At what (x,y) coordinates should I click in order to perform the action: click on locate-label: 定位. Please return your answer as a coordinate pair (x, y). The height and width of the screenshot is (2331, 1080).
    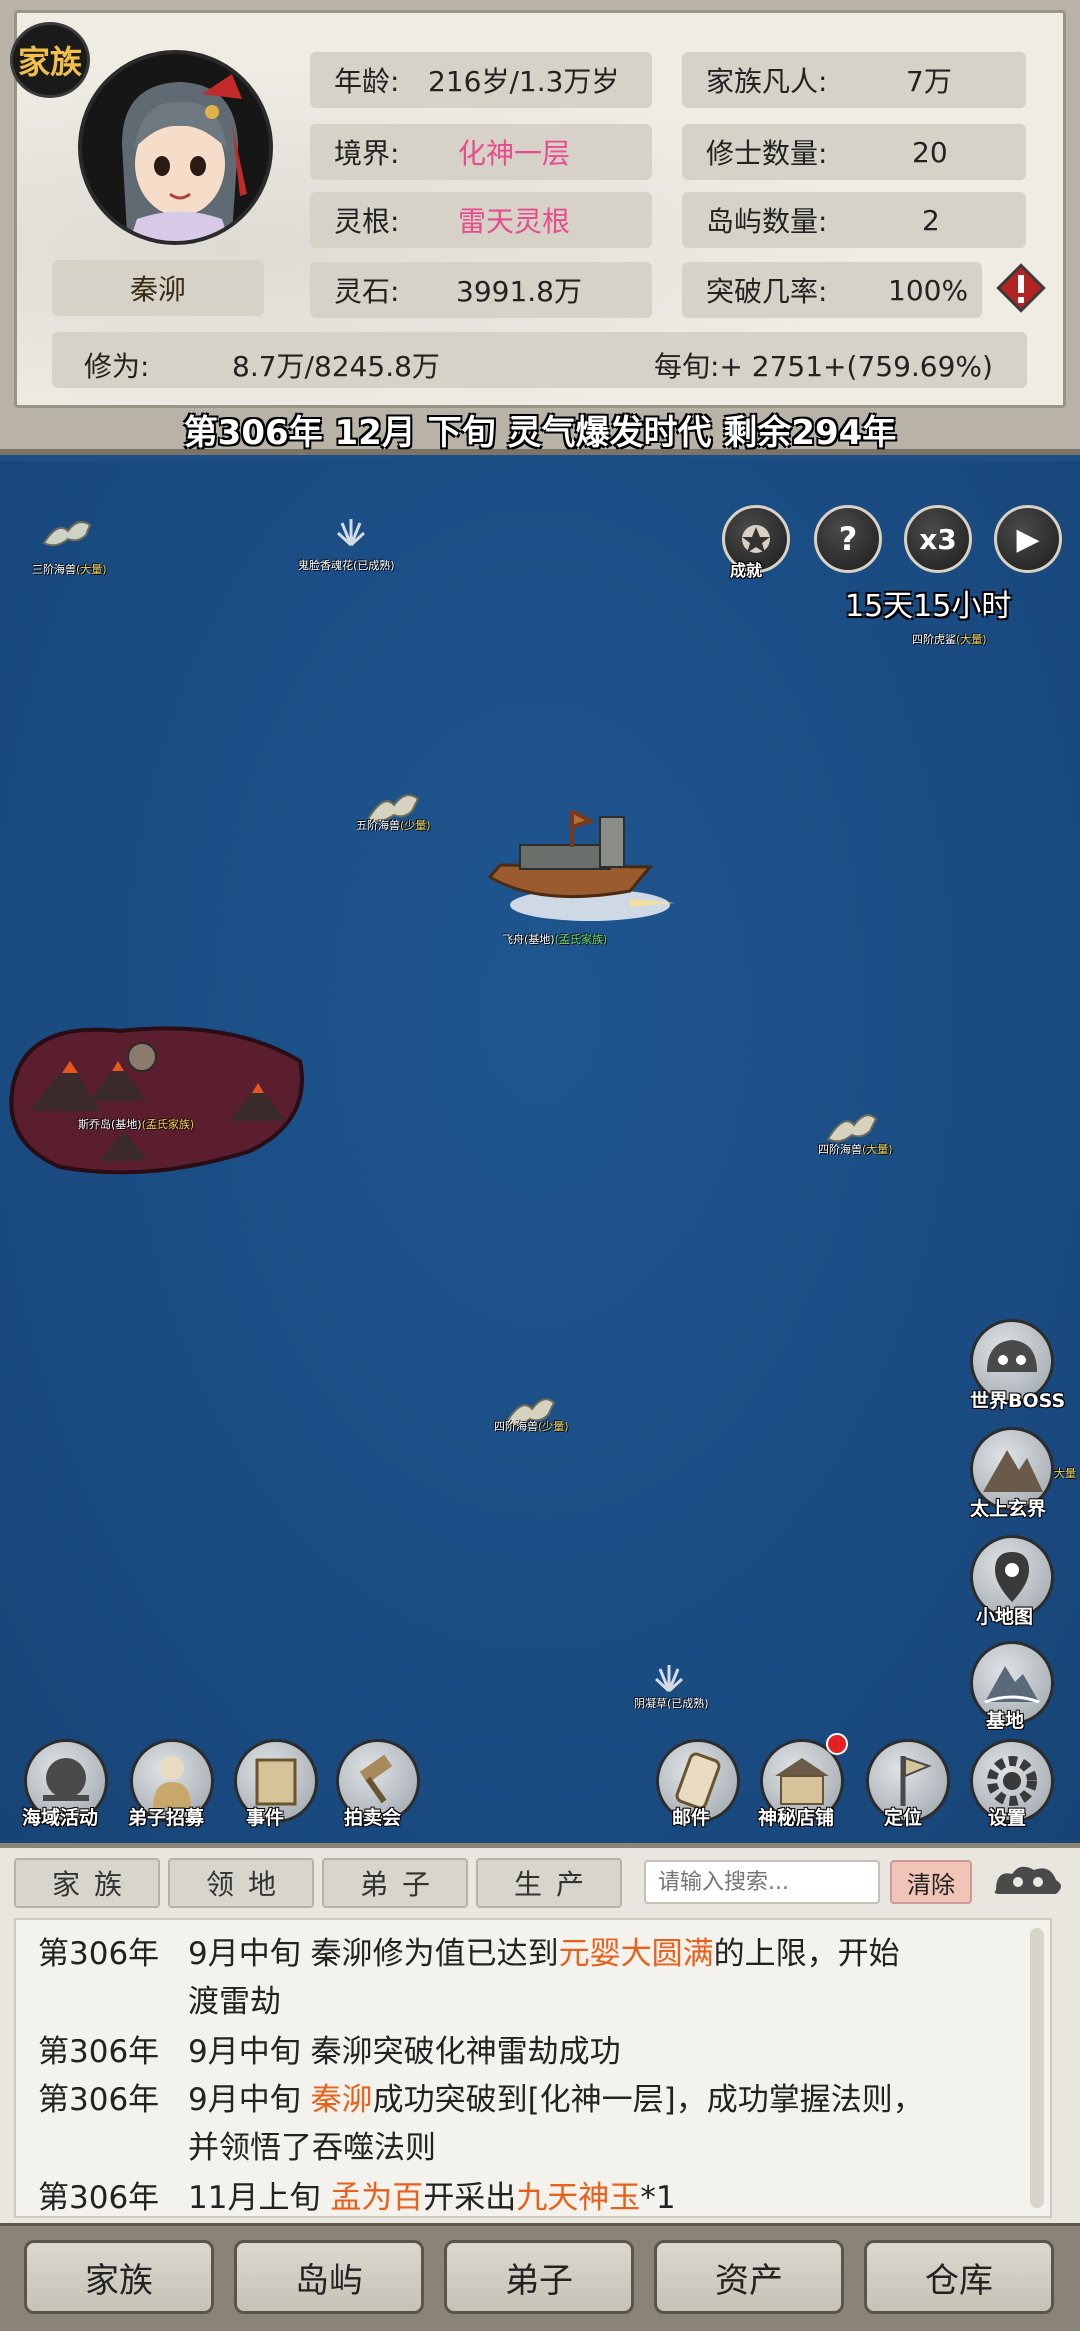
    Looking at the image, I should click on (903, 1818).